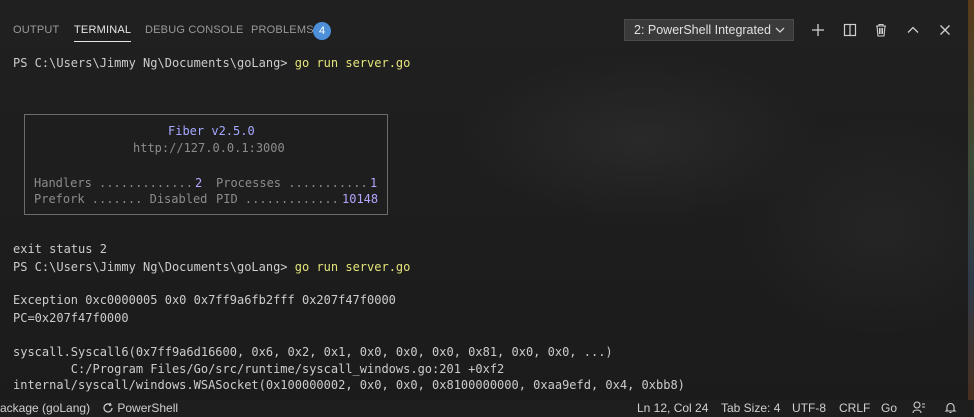  I want to click on banner-divider, so click(206, 162).